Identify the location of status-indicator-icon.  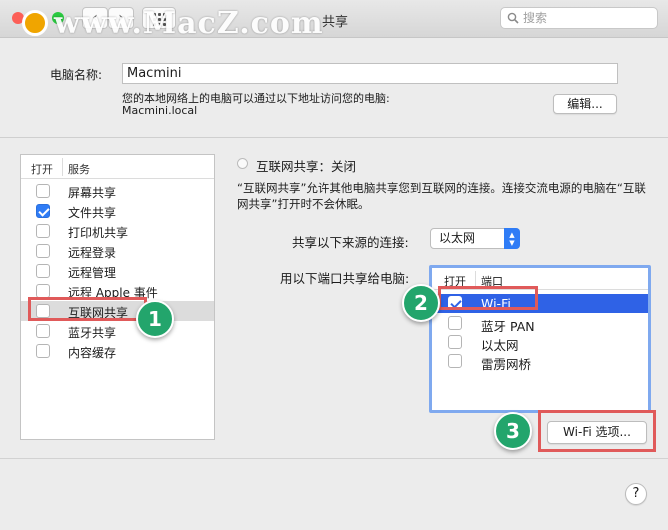
(242, 163).